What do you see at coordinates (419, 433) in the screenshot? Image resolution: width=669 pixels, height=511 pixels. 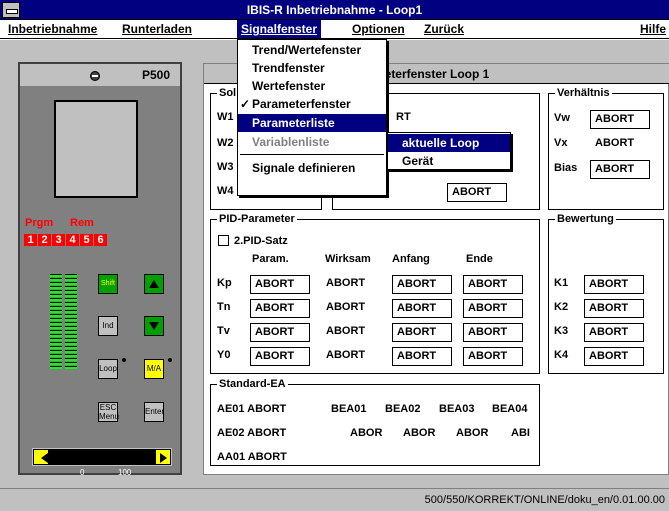 I see `bea-value: ABOR` at bounding box center [419, 433].